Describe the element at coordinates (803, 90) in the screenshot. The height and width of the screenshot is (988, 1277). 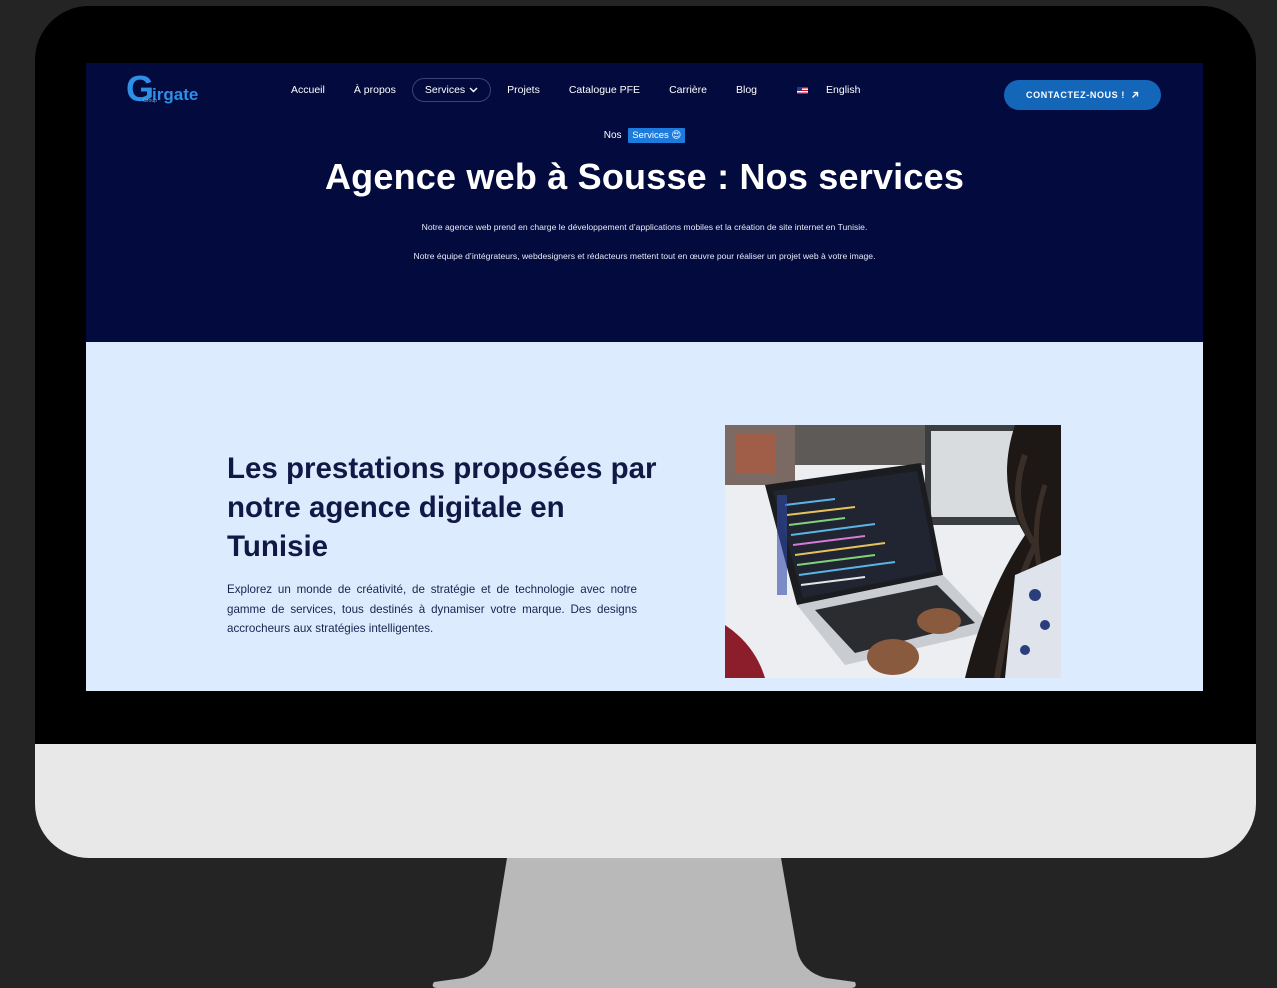
I see `us-flag-icon` at that location.